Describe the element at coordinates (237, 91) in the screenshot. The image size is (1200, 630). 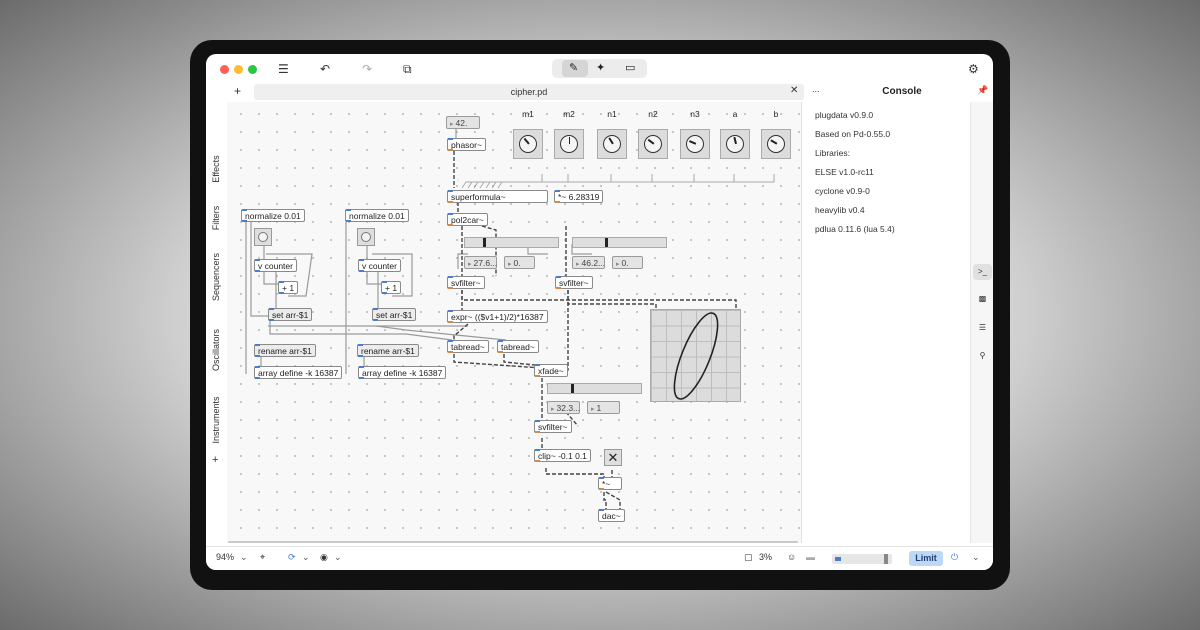
I see `new-tab-button: +` at that location.